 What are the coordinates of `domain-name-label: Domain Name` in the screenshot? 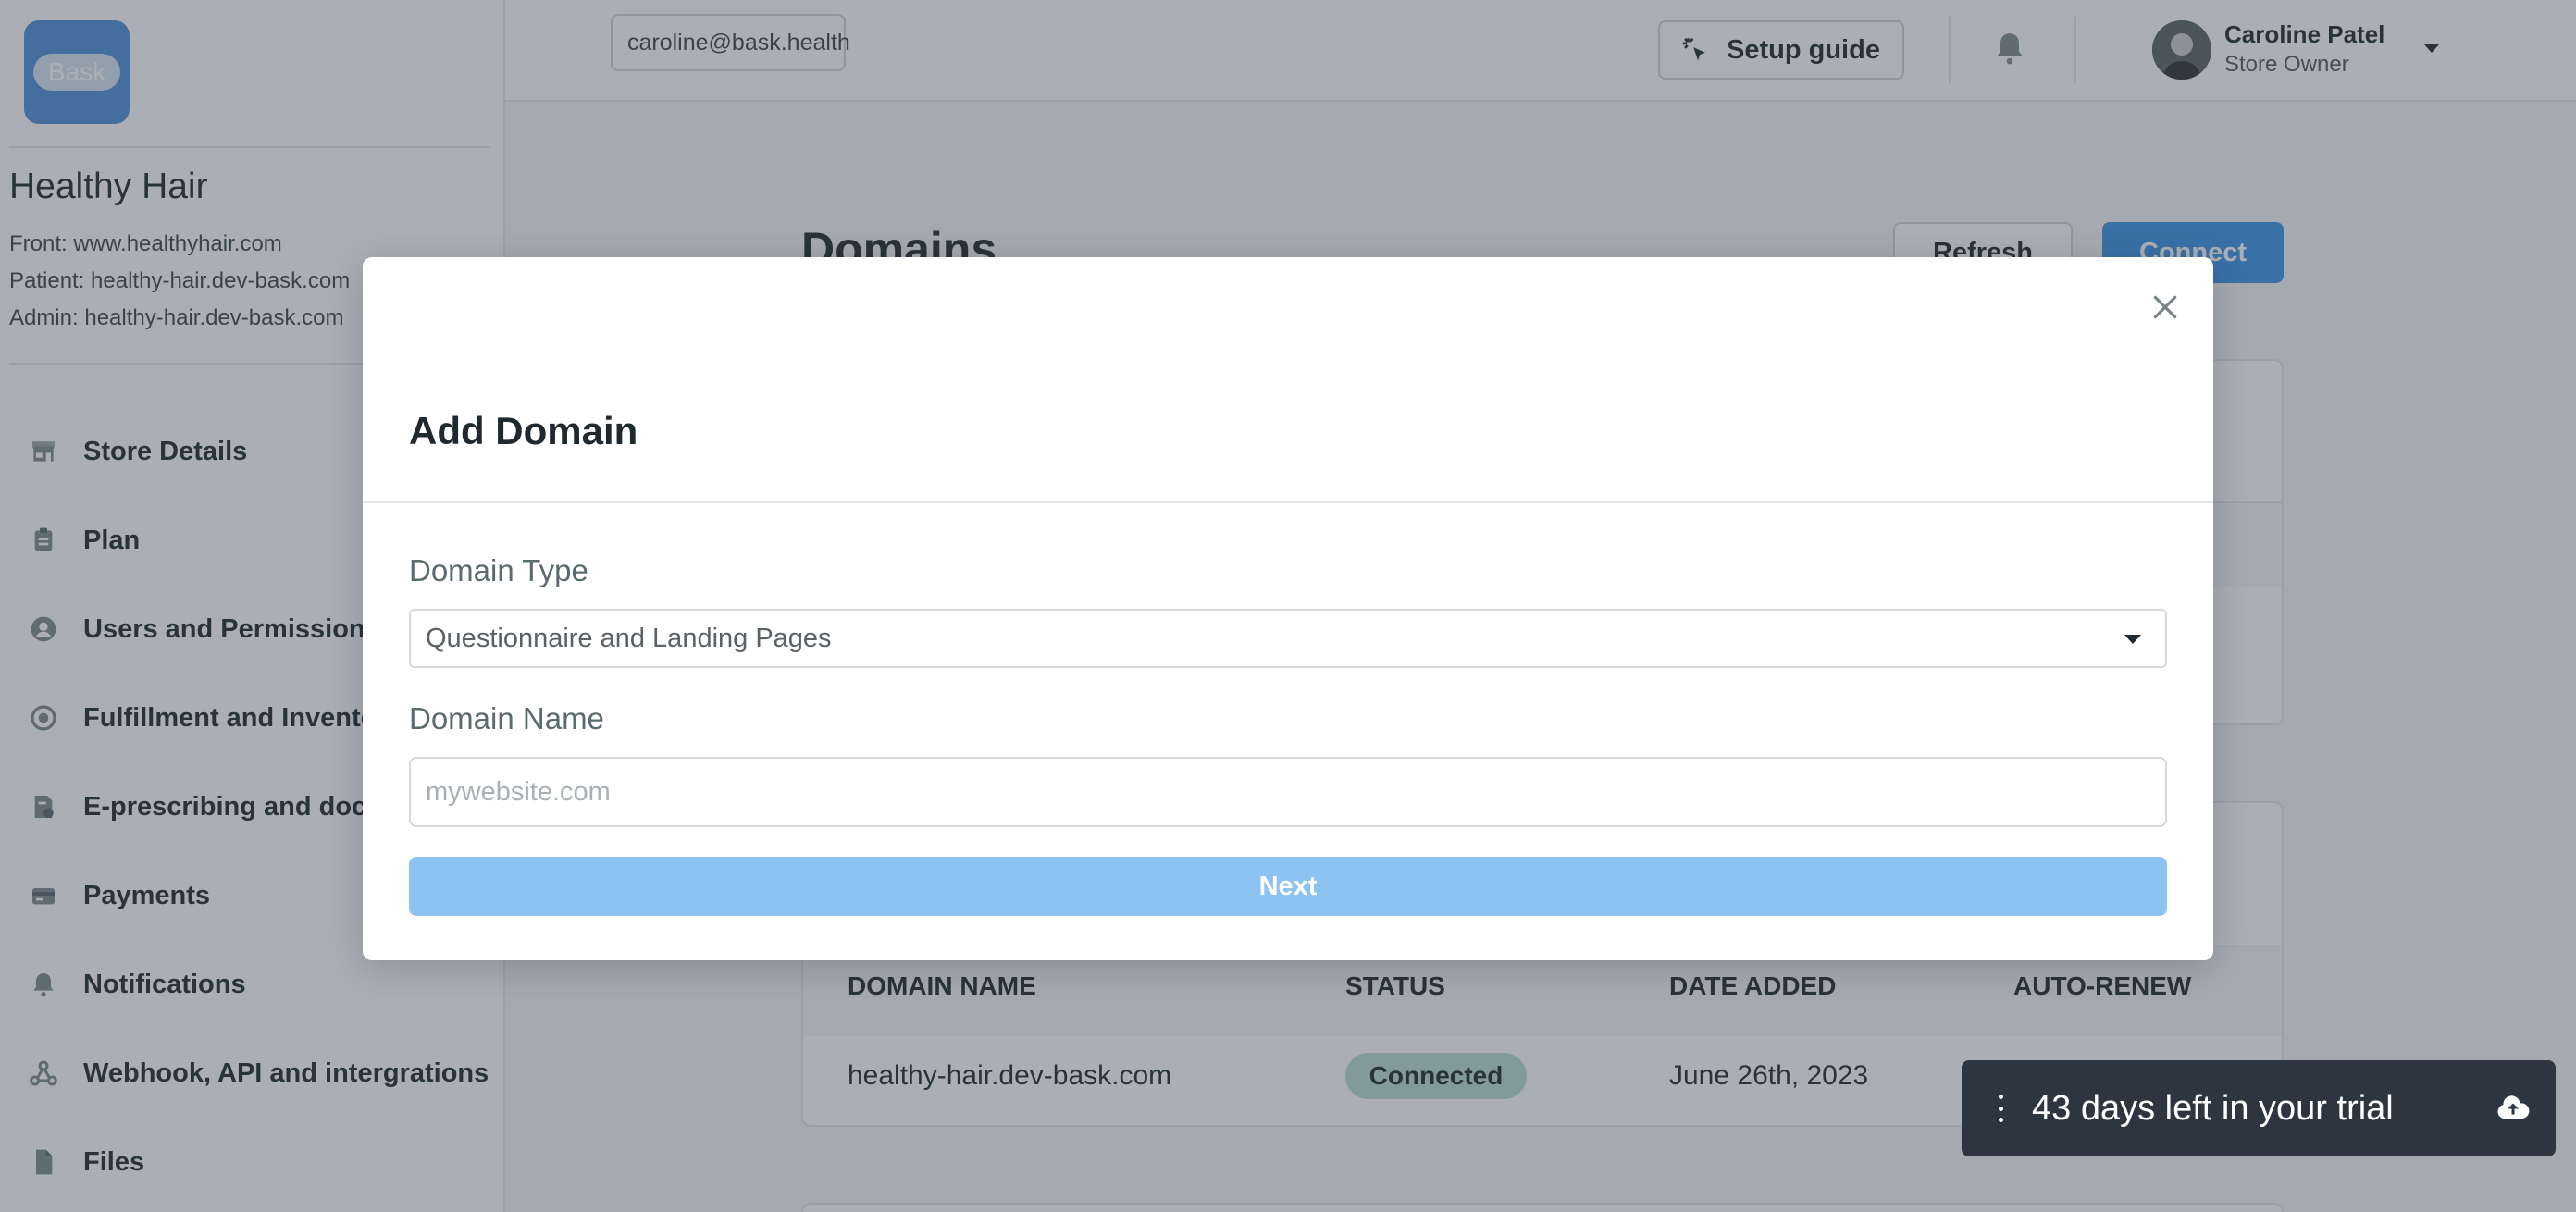 It's located at (506, 718).